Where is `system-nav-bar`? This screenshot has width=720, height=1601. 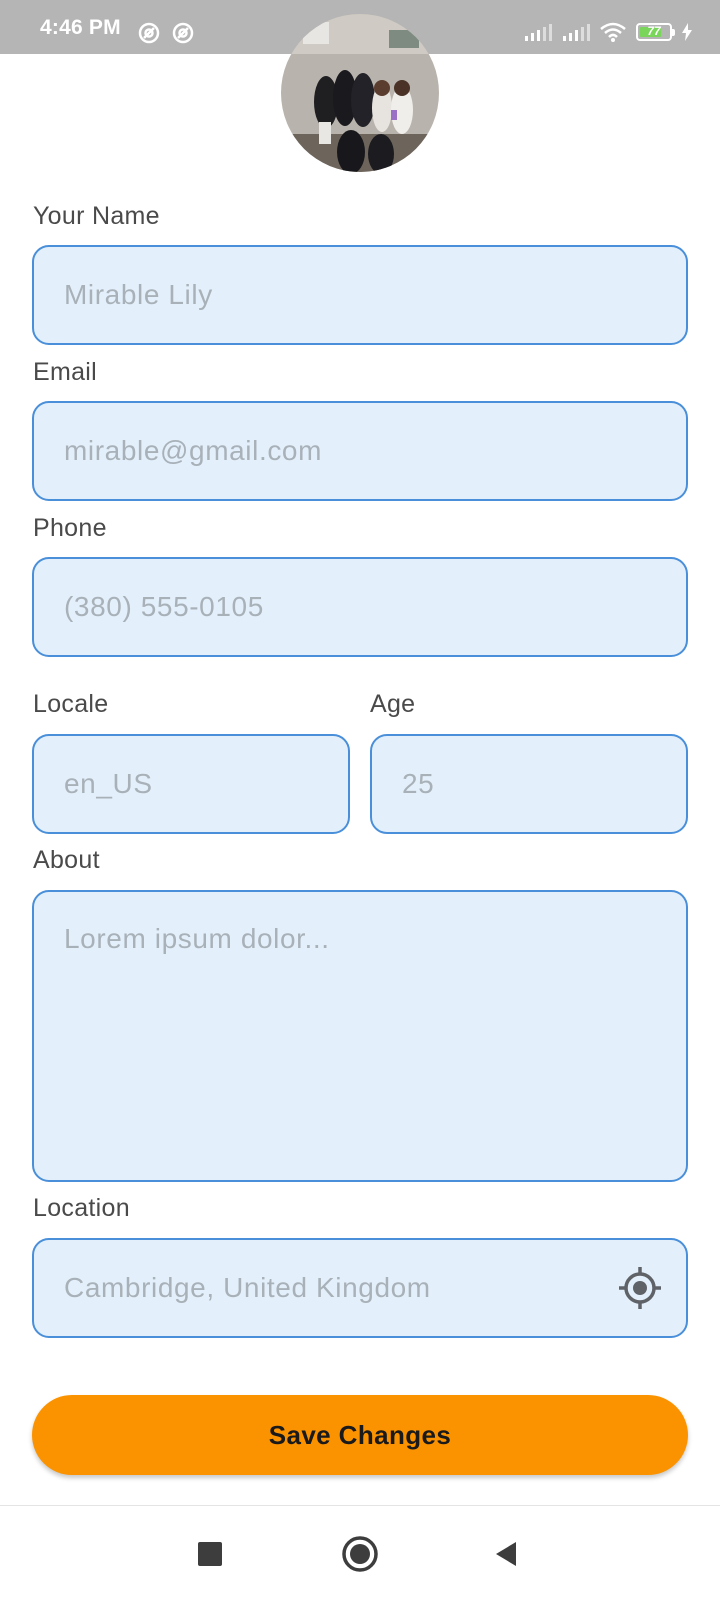 system-nav-bar is located at coordinates (360, 1553).